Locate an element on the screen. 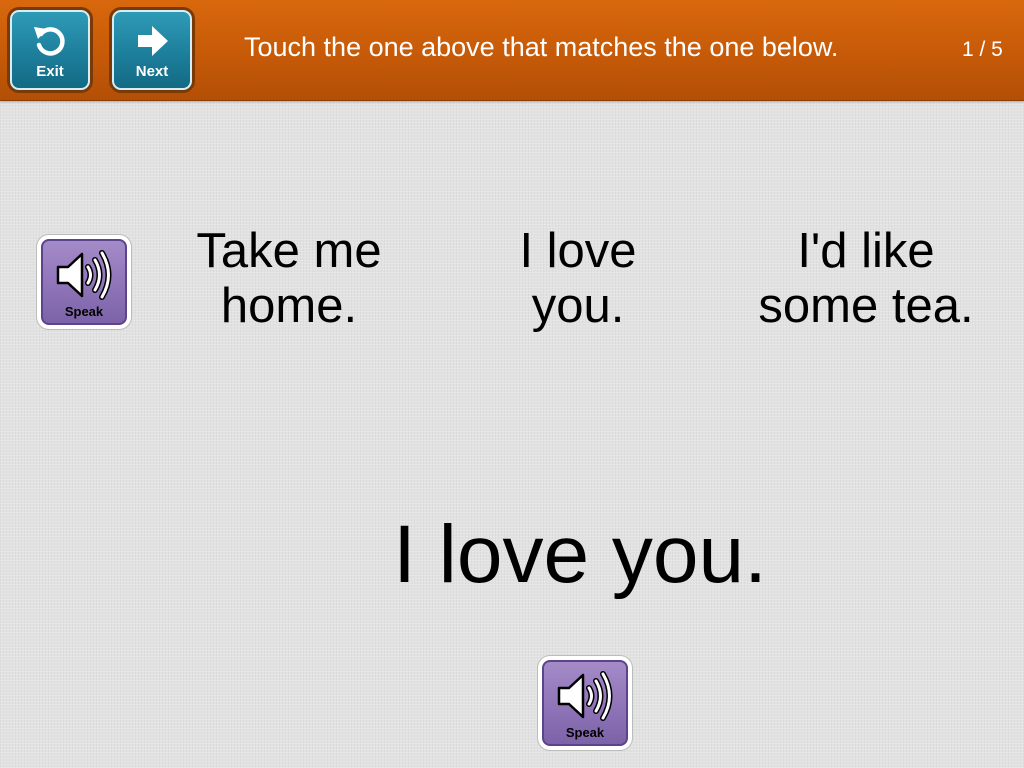 The width and height of the screenshot is (1024, 768). exit-button-face: Exit is located at coordinates (50, 50).